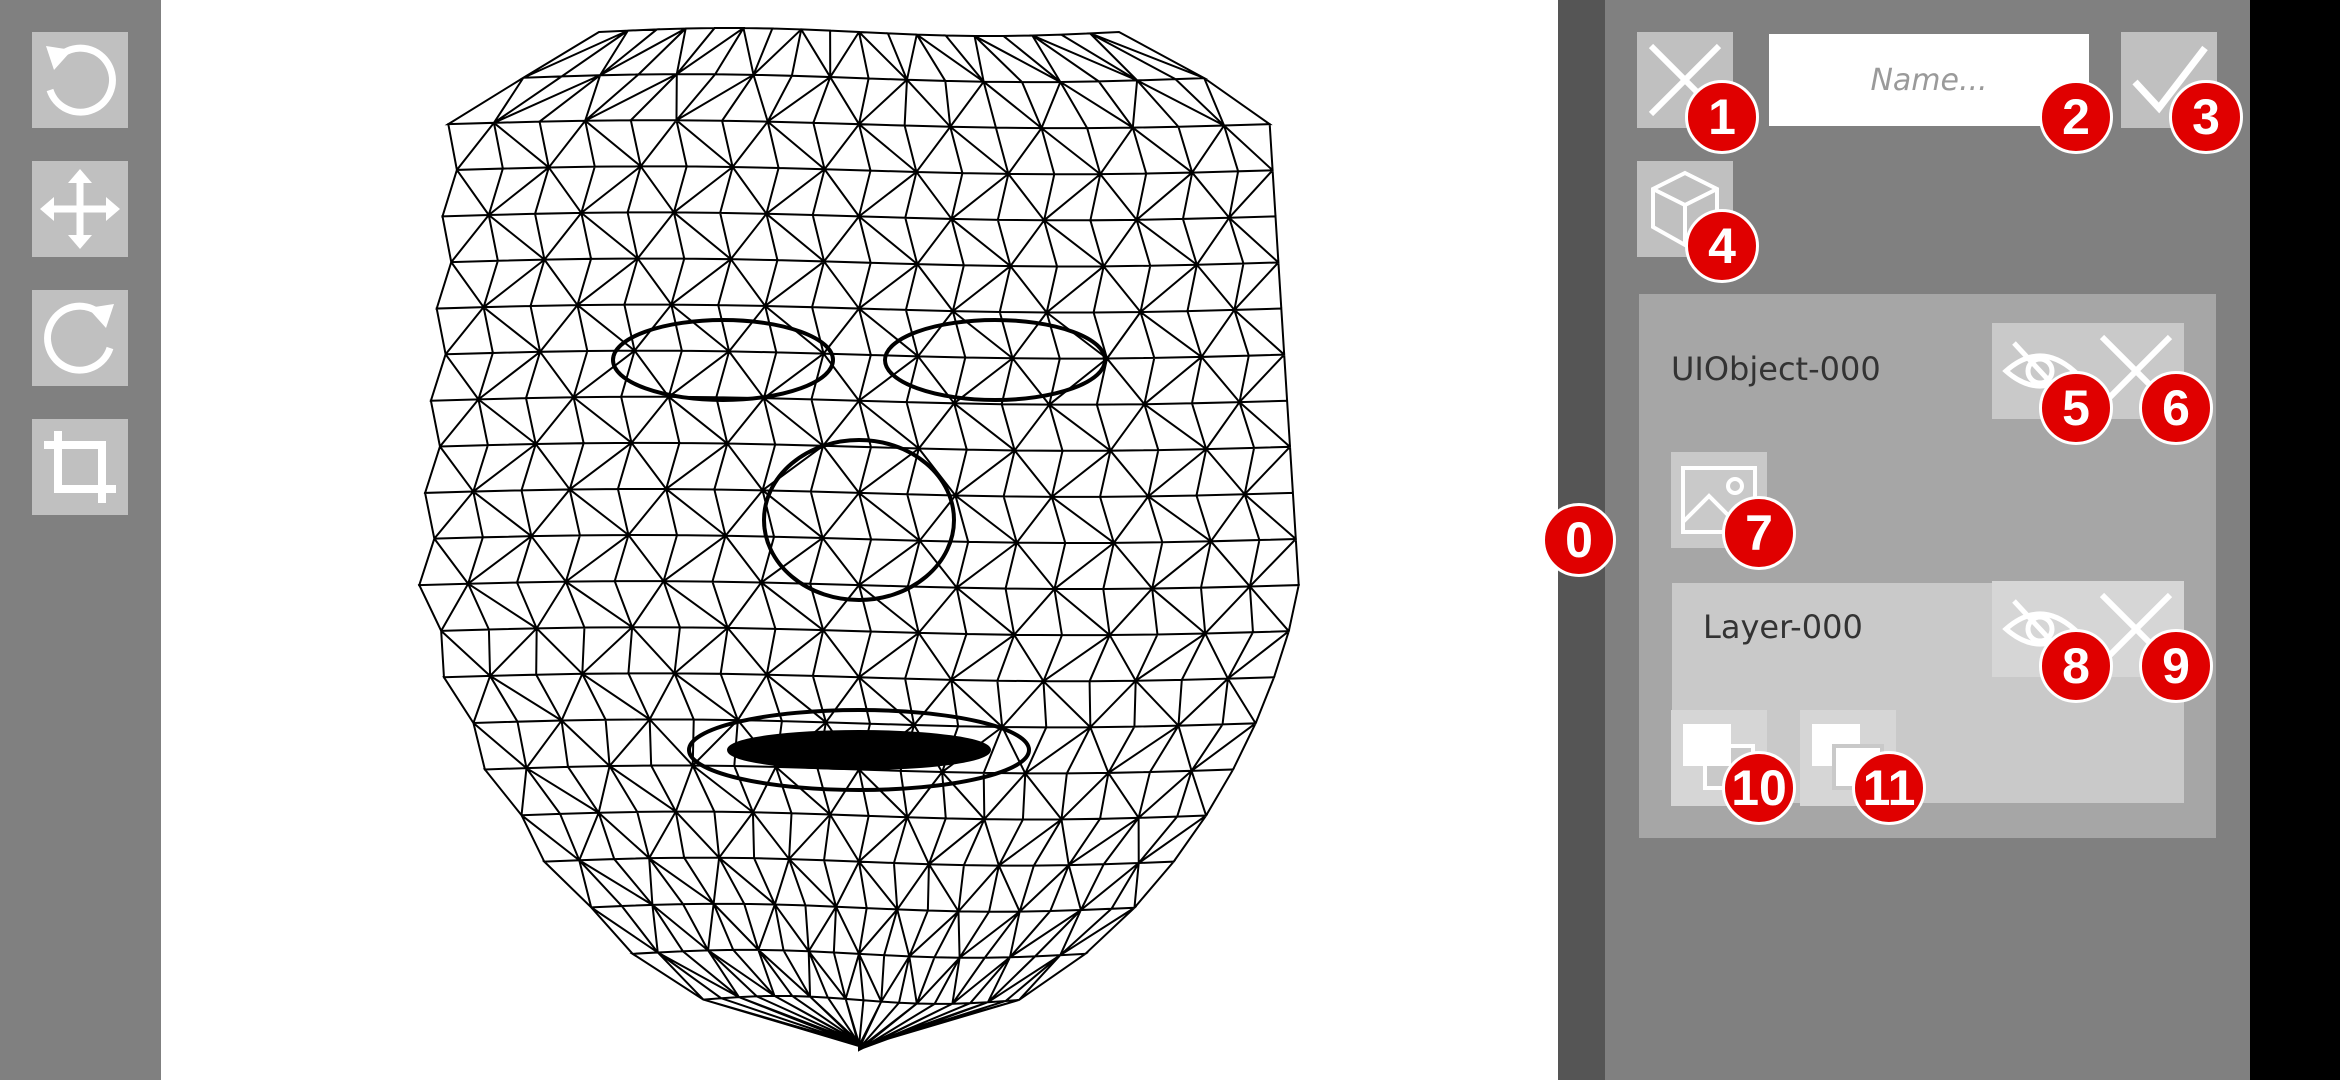 The image size is (2340, 1080). Describe the element at coordinates (1776, 369) in the screenshot. I see `object-name-label: UIObject-000` at that location.